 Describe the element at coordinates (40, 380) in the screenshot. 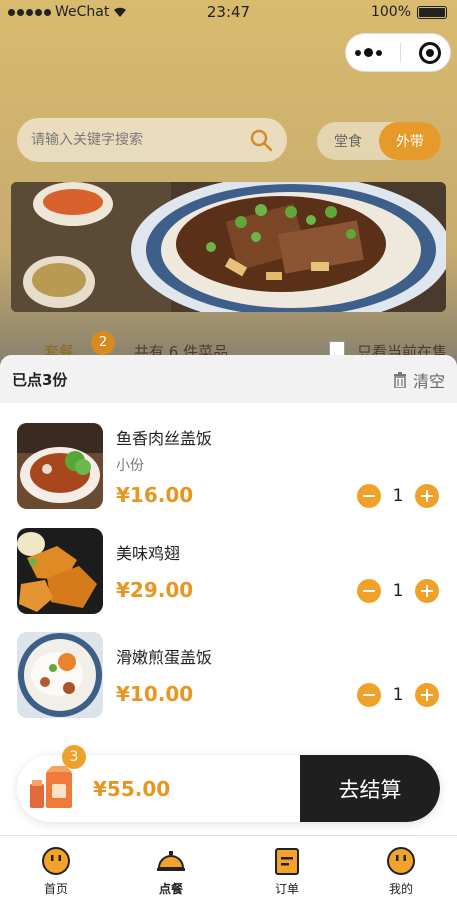

I see `cart-title: 已点3份` at that location.